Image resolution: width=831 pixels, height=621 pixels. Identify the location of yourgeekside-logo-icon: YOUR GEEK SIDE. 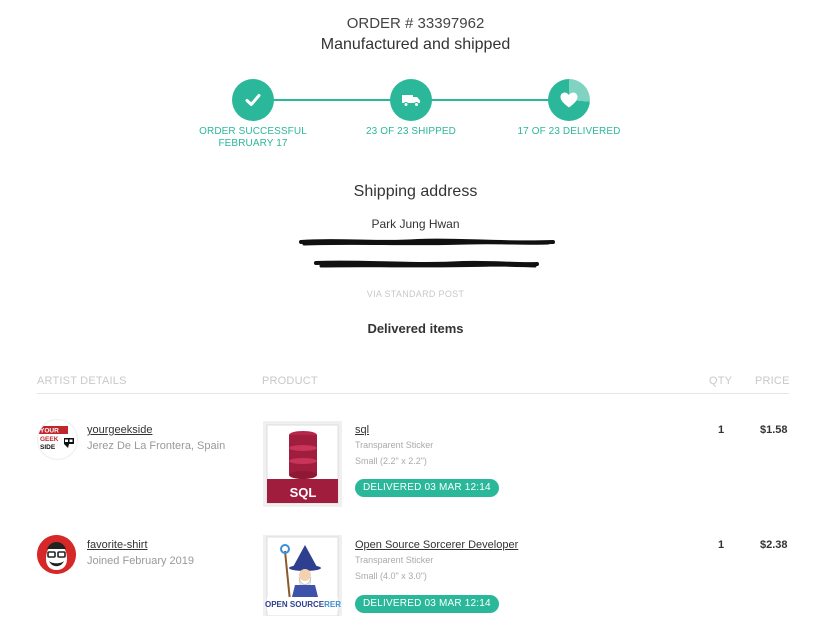
(56, 438).